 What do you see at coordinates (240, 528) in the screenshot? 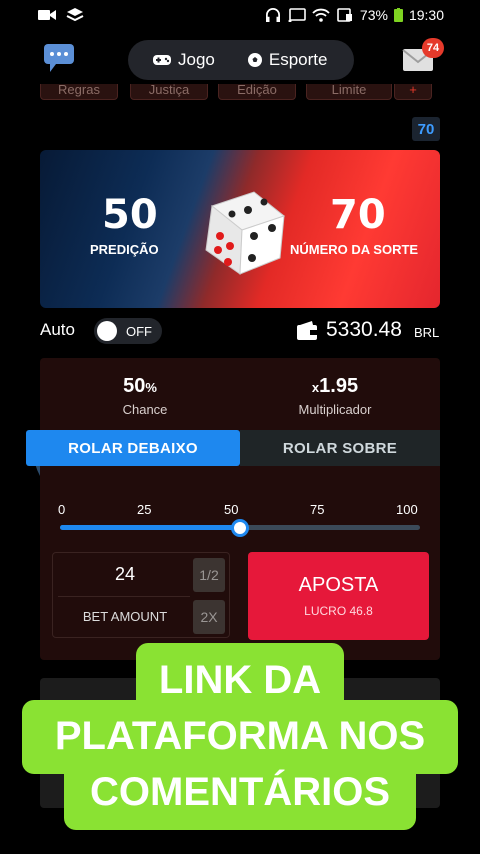
I see `prediction-slider-thumb` at bounding box center [240, 528].